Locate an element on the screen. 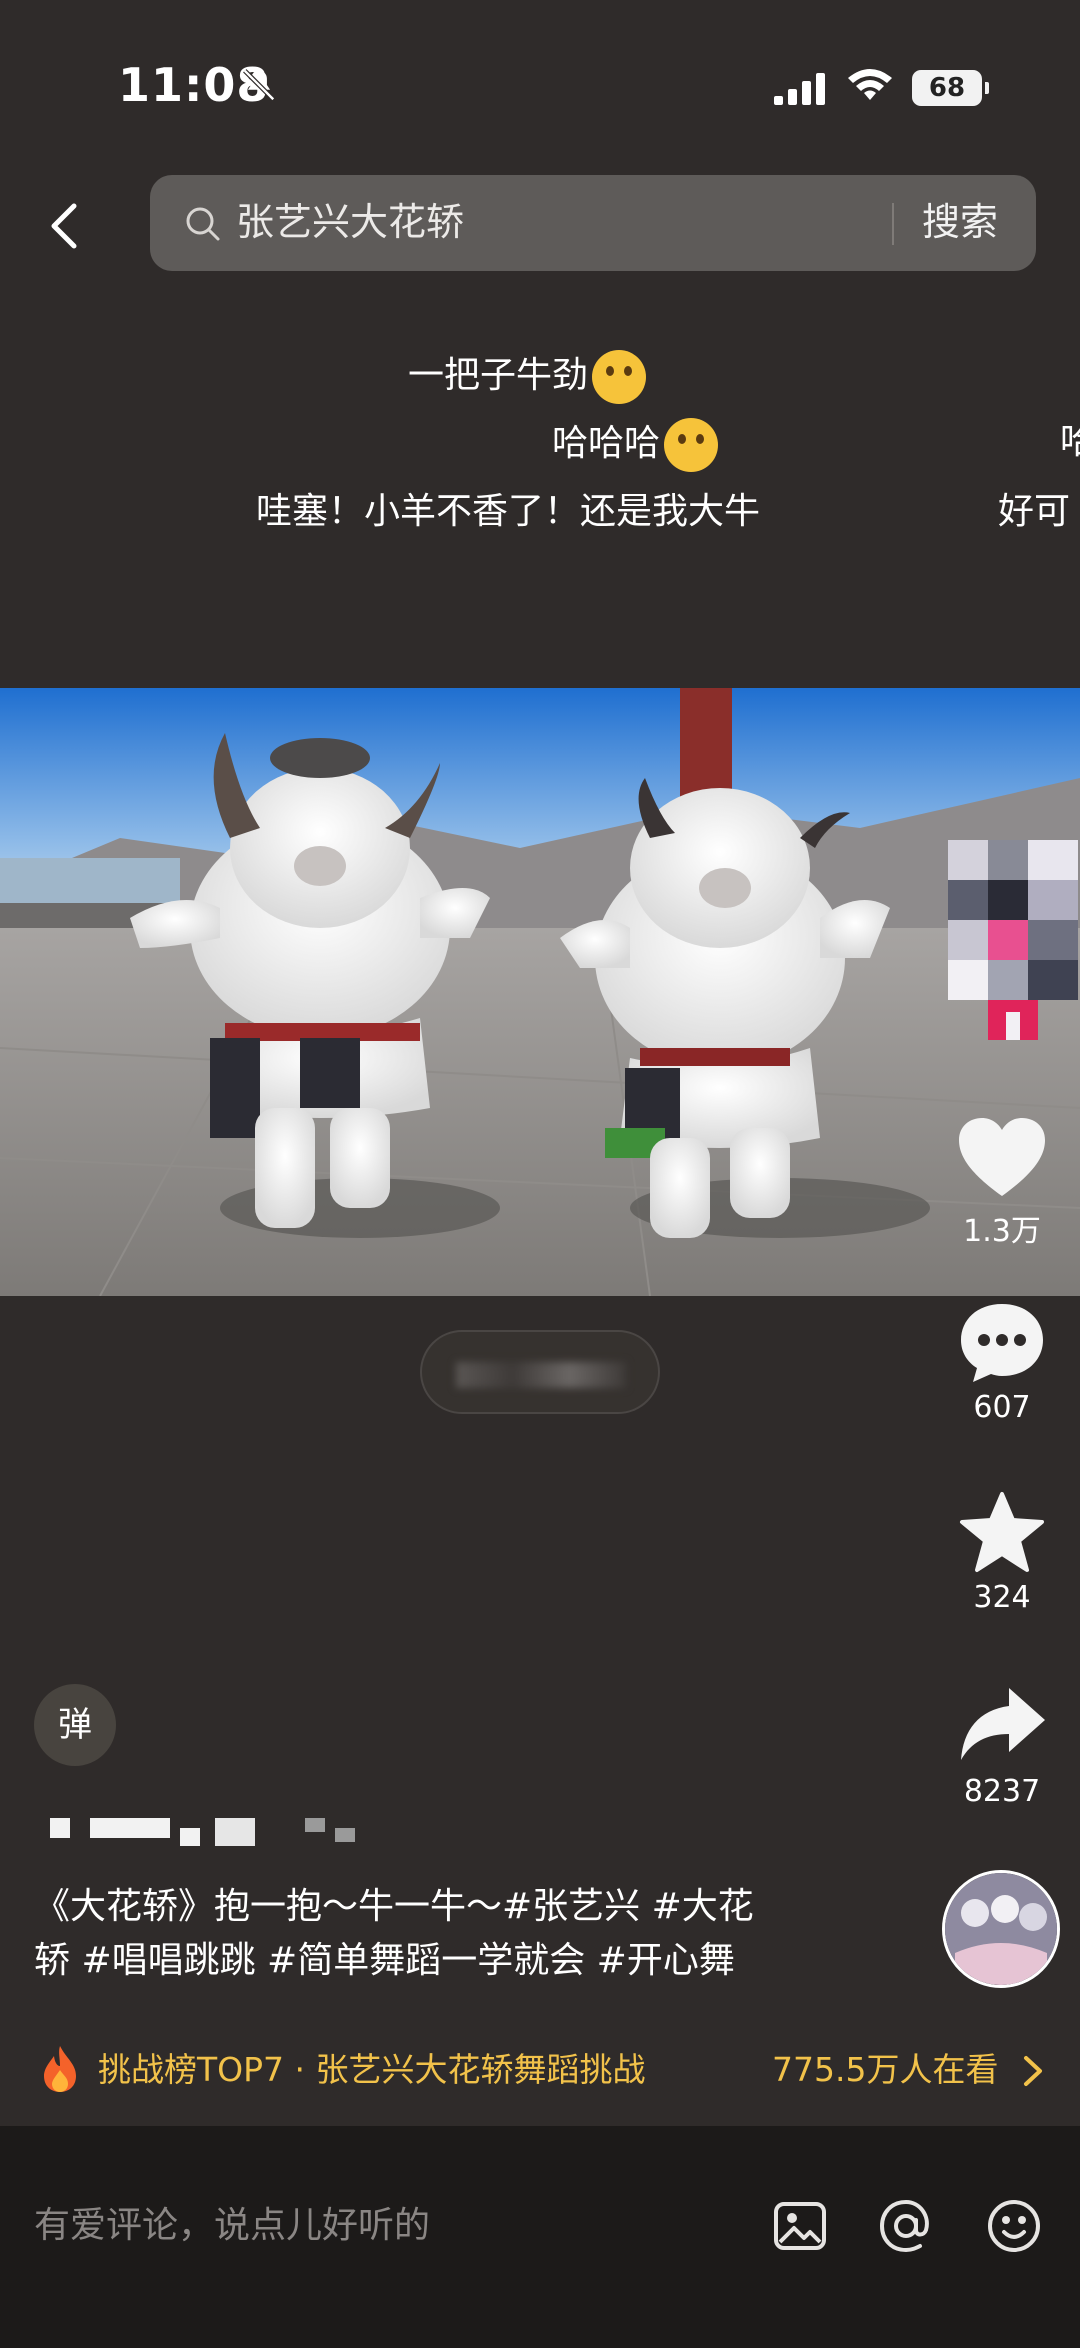 This screenshot has height=2348, width=1080. battery-indicator: 68 is located at coordinates (950, 88).